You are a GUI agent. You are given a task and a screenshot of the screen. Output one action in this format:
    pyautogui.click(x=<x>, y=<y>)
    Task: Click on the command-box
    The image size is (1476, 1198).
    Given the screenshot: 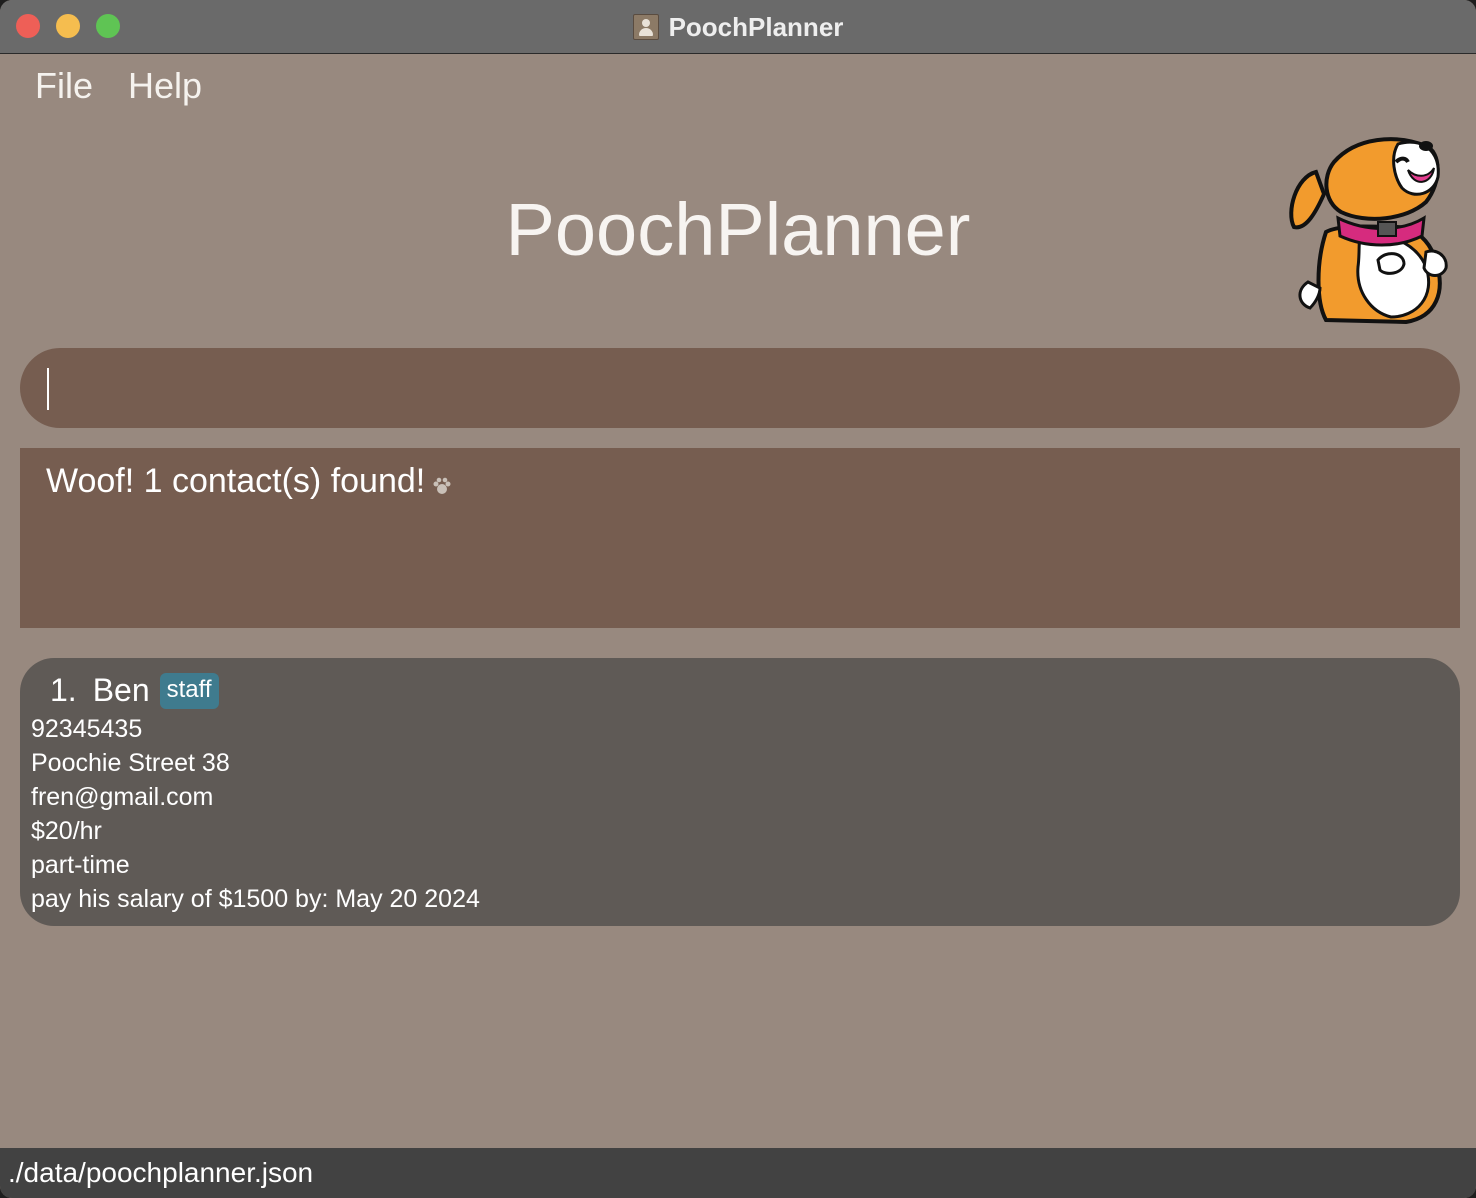 What is the action you would take?
    pyautogui.click(x=740, y=388)
    